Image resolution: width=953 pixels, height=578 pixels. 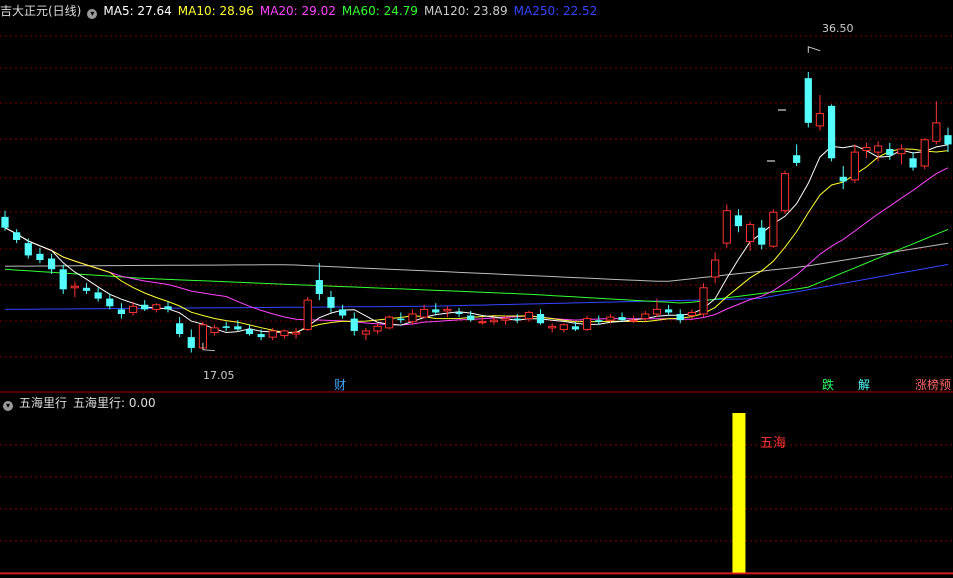 I want to click on die-marker: 跌, so click(x=828, y=385).